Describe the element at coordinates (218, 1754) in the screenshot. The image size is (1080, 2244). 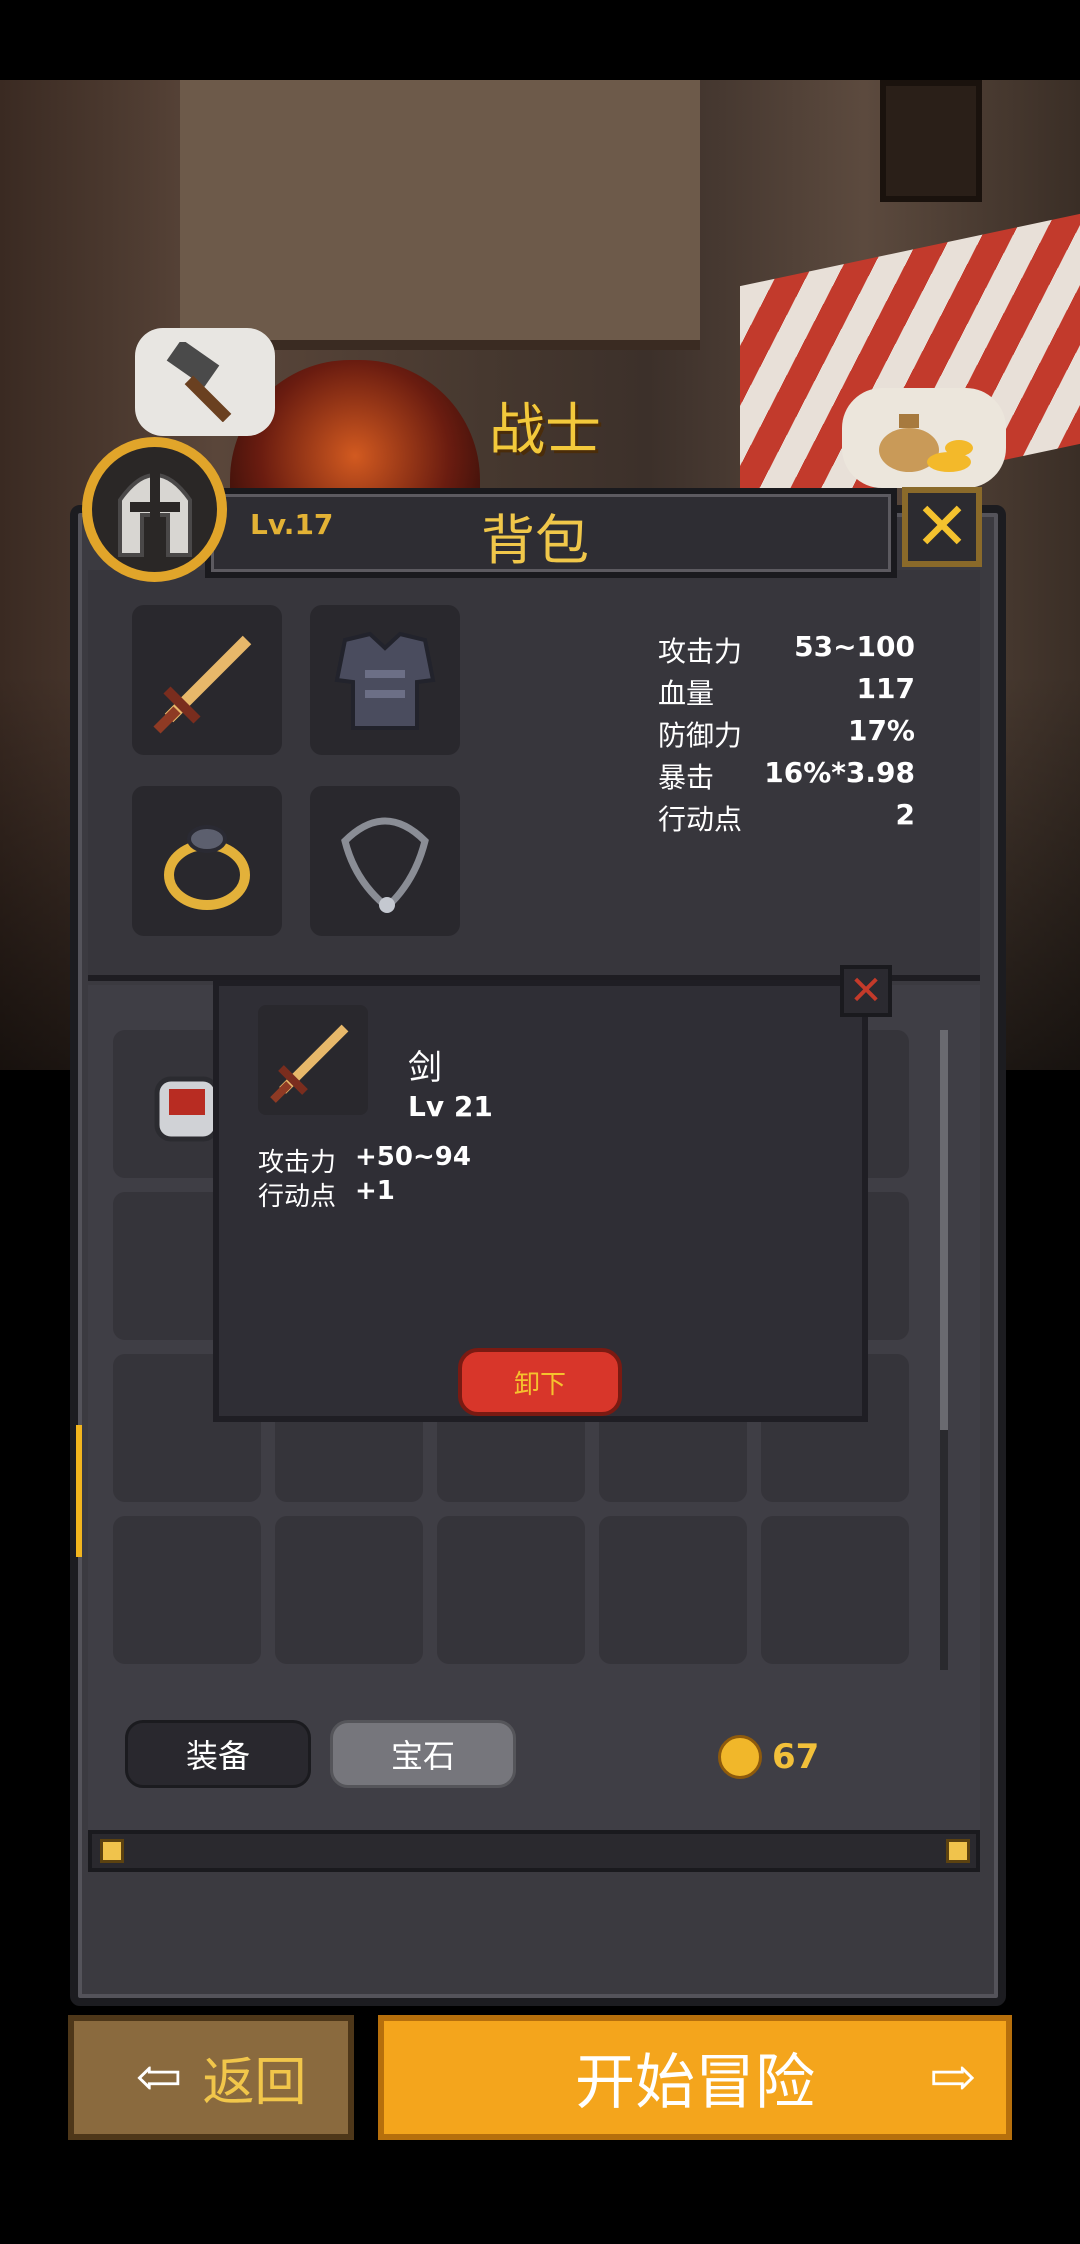
I see `tab-equipment: 装备` at that location.